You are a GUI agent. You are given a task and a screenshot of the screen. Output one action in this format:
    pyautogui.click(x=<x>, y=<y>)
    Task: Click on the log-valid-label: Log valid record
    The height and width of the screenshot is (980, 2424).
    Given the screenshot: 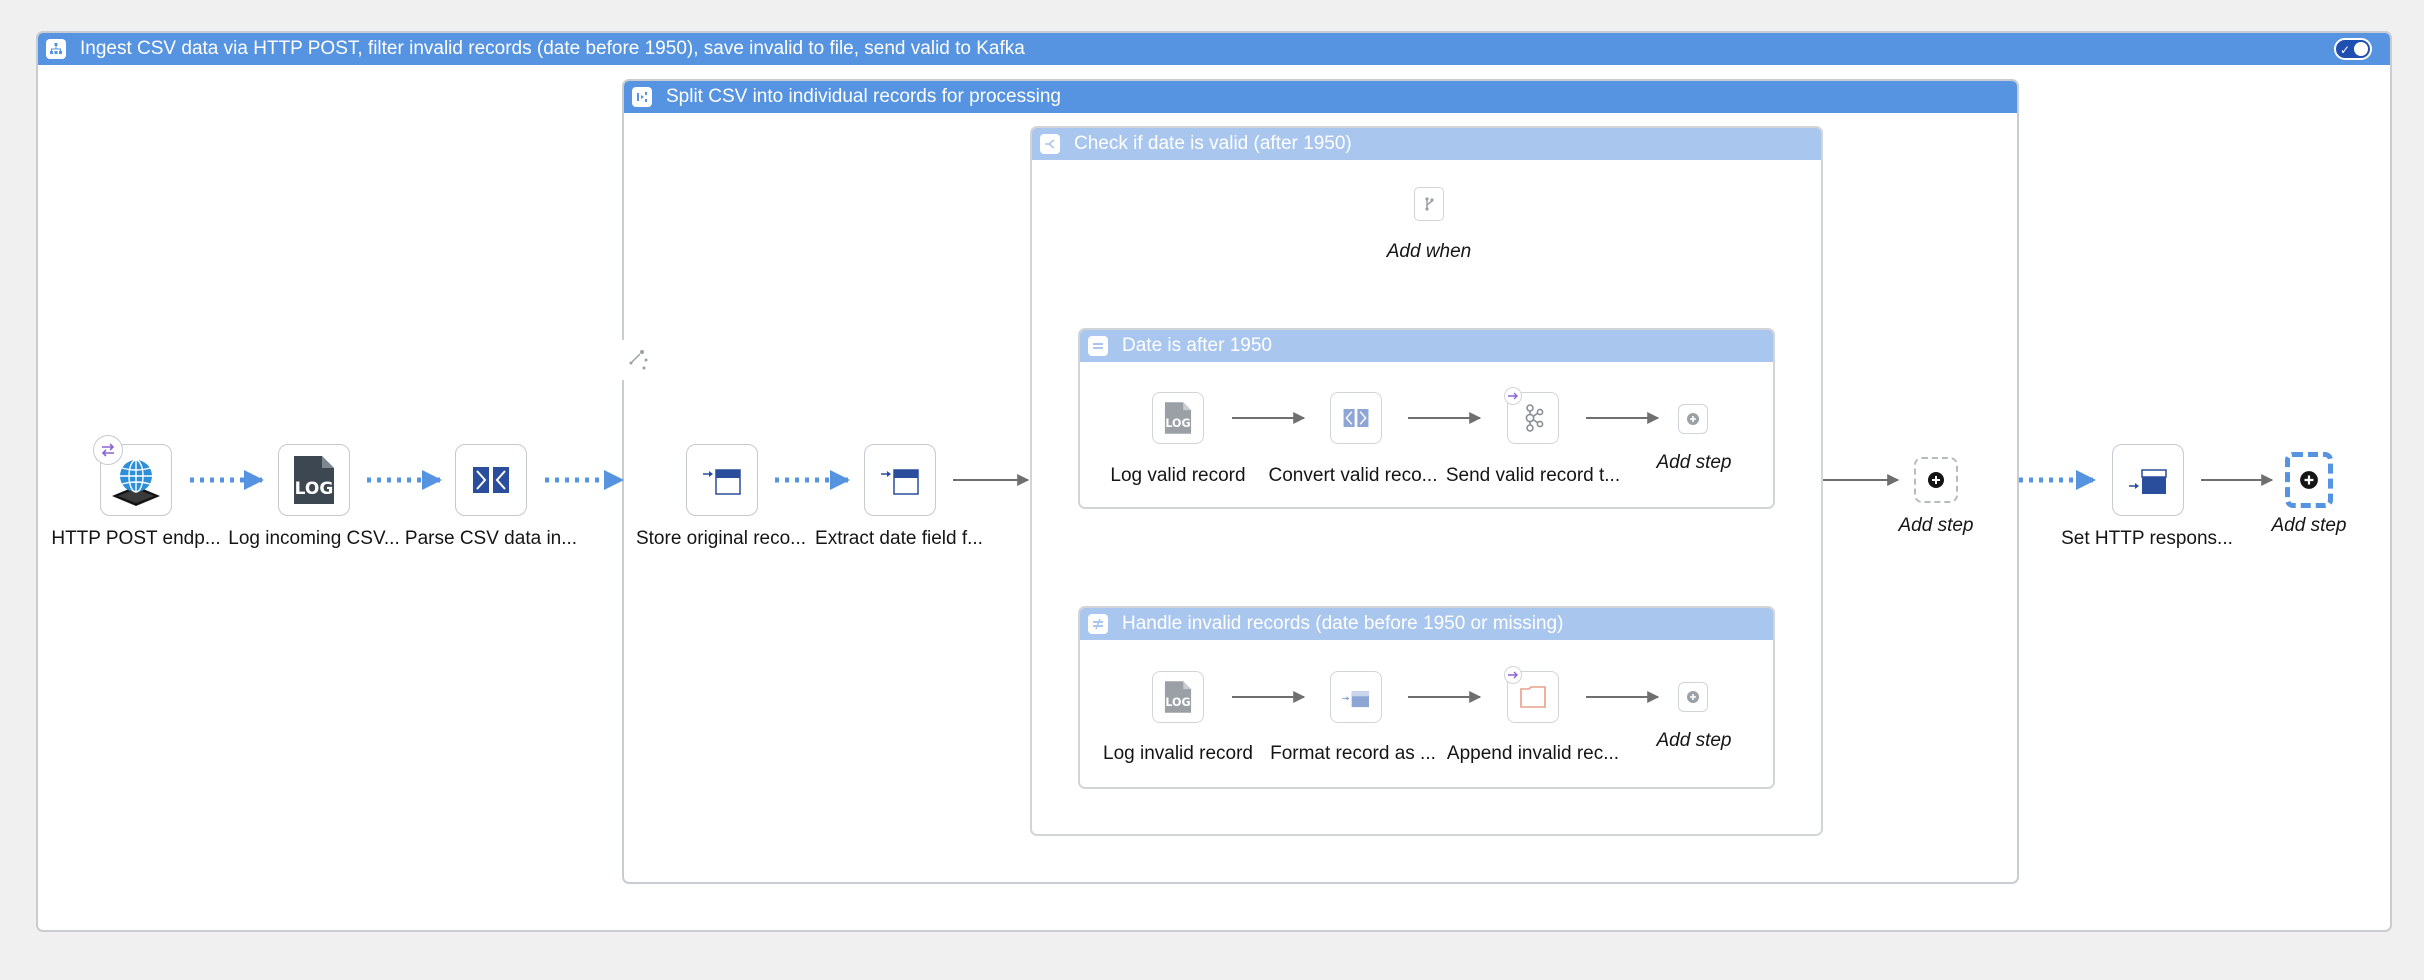 What is the action you would take?
    pyautogui.click(x=1178, y=475)
    